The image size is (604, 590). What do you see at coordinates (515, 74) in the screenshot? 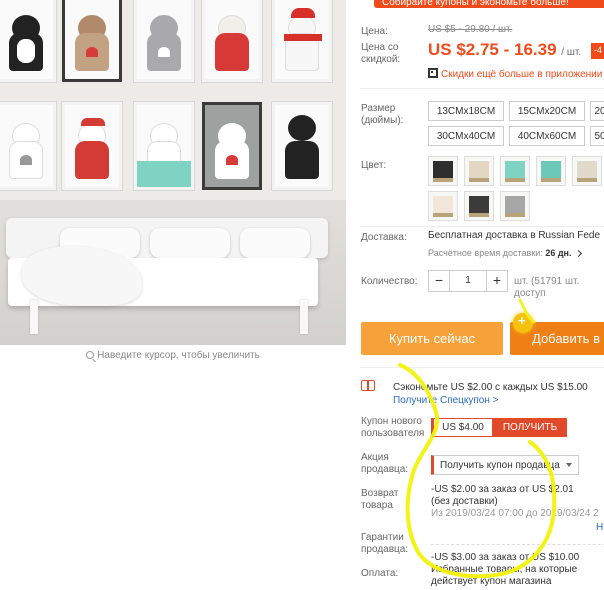
I see `app-discount-link: Скидки ещё больше в приложении` at bounding box center [515, 74].